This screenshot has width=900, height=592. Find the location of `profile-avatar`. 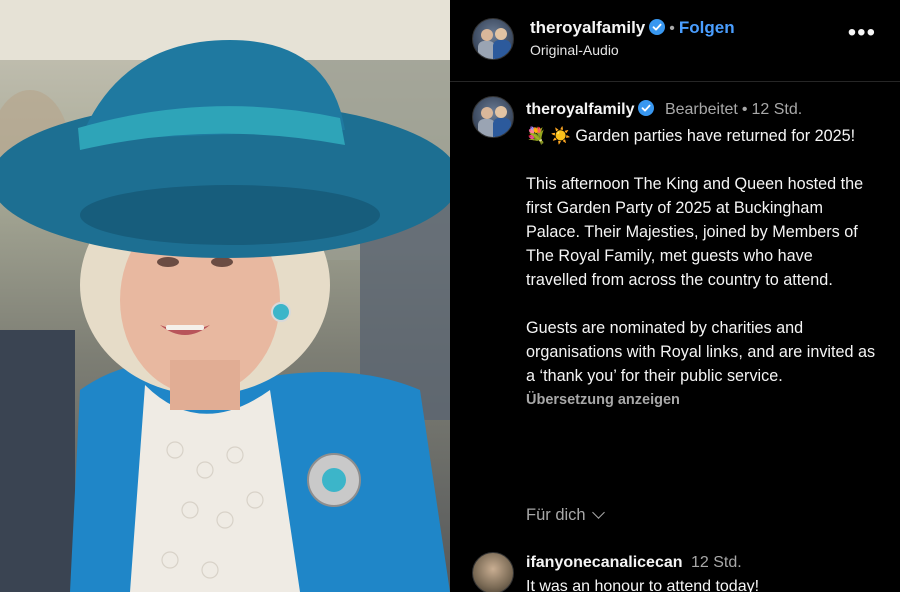

profile-avatar is located at coordinates (493, 39).